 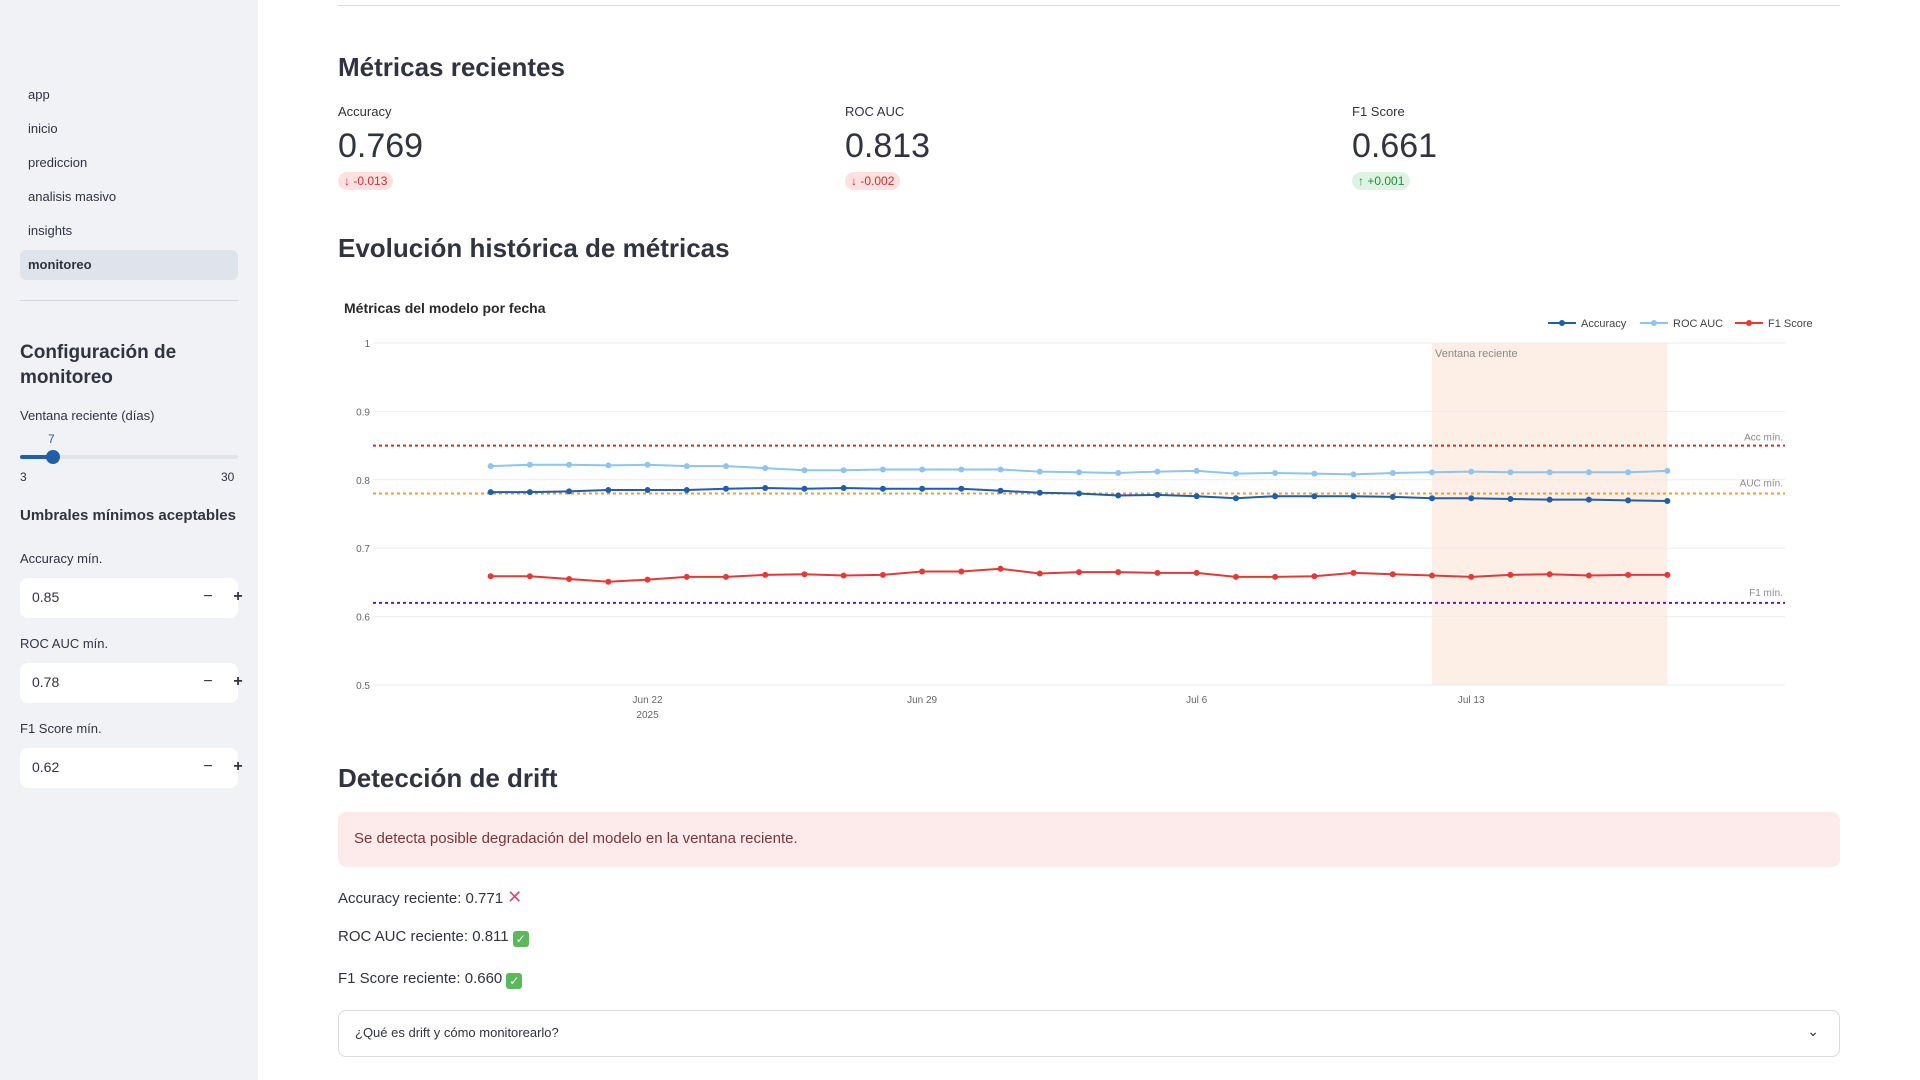 What do you see at coordinates (421, 898) in the screenshot?
I see `acc-recent-text: Accuracy reciente: 0.771` at bounding box center [421, 898].